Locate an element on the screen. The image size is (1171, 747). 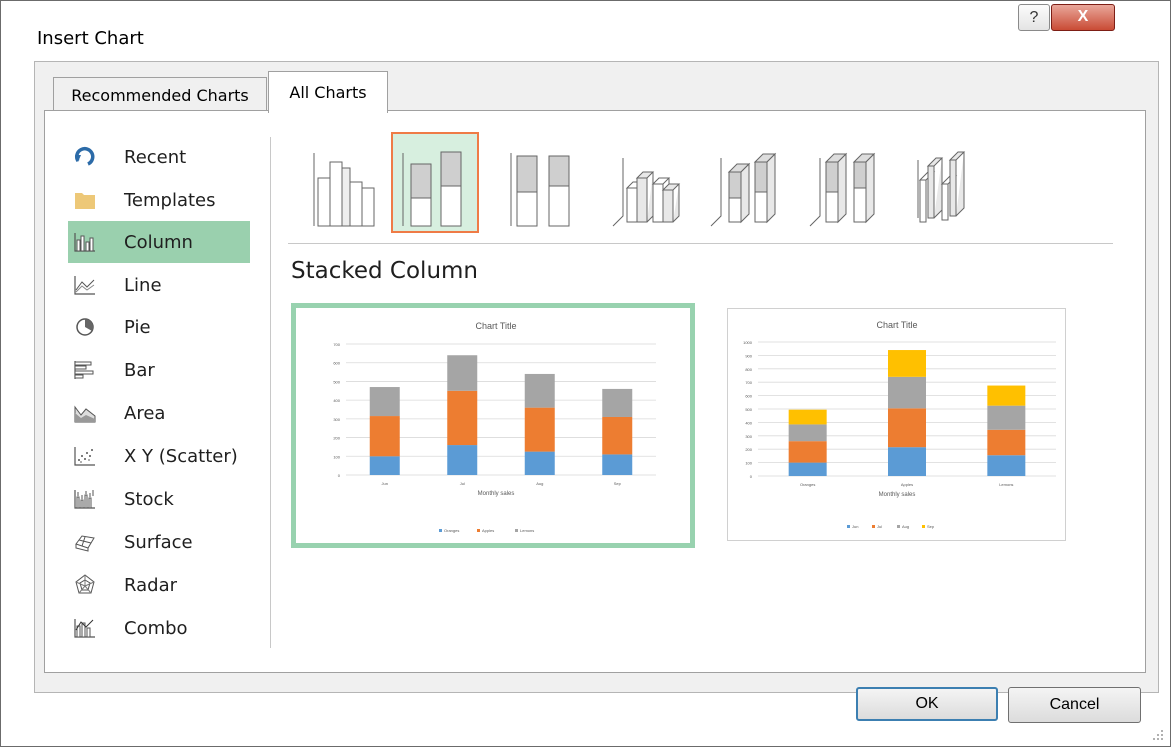
sidebar-item-label: Column is located at coordinates (158, 242).